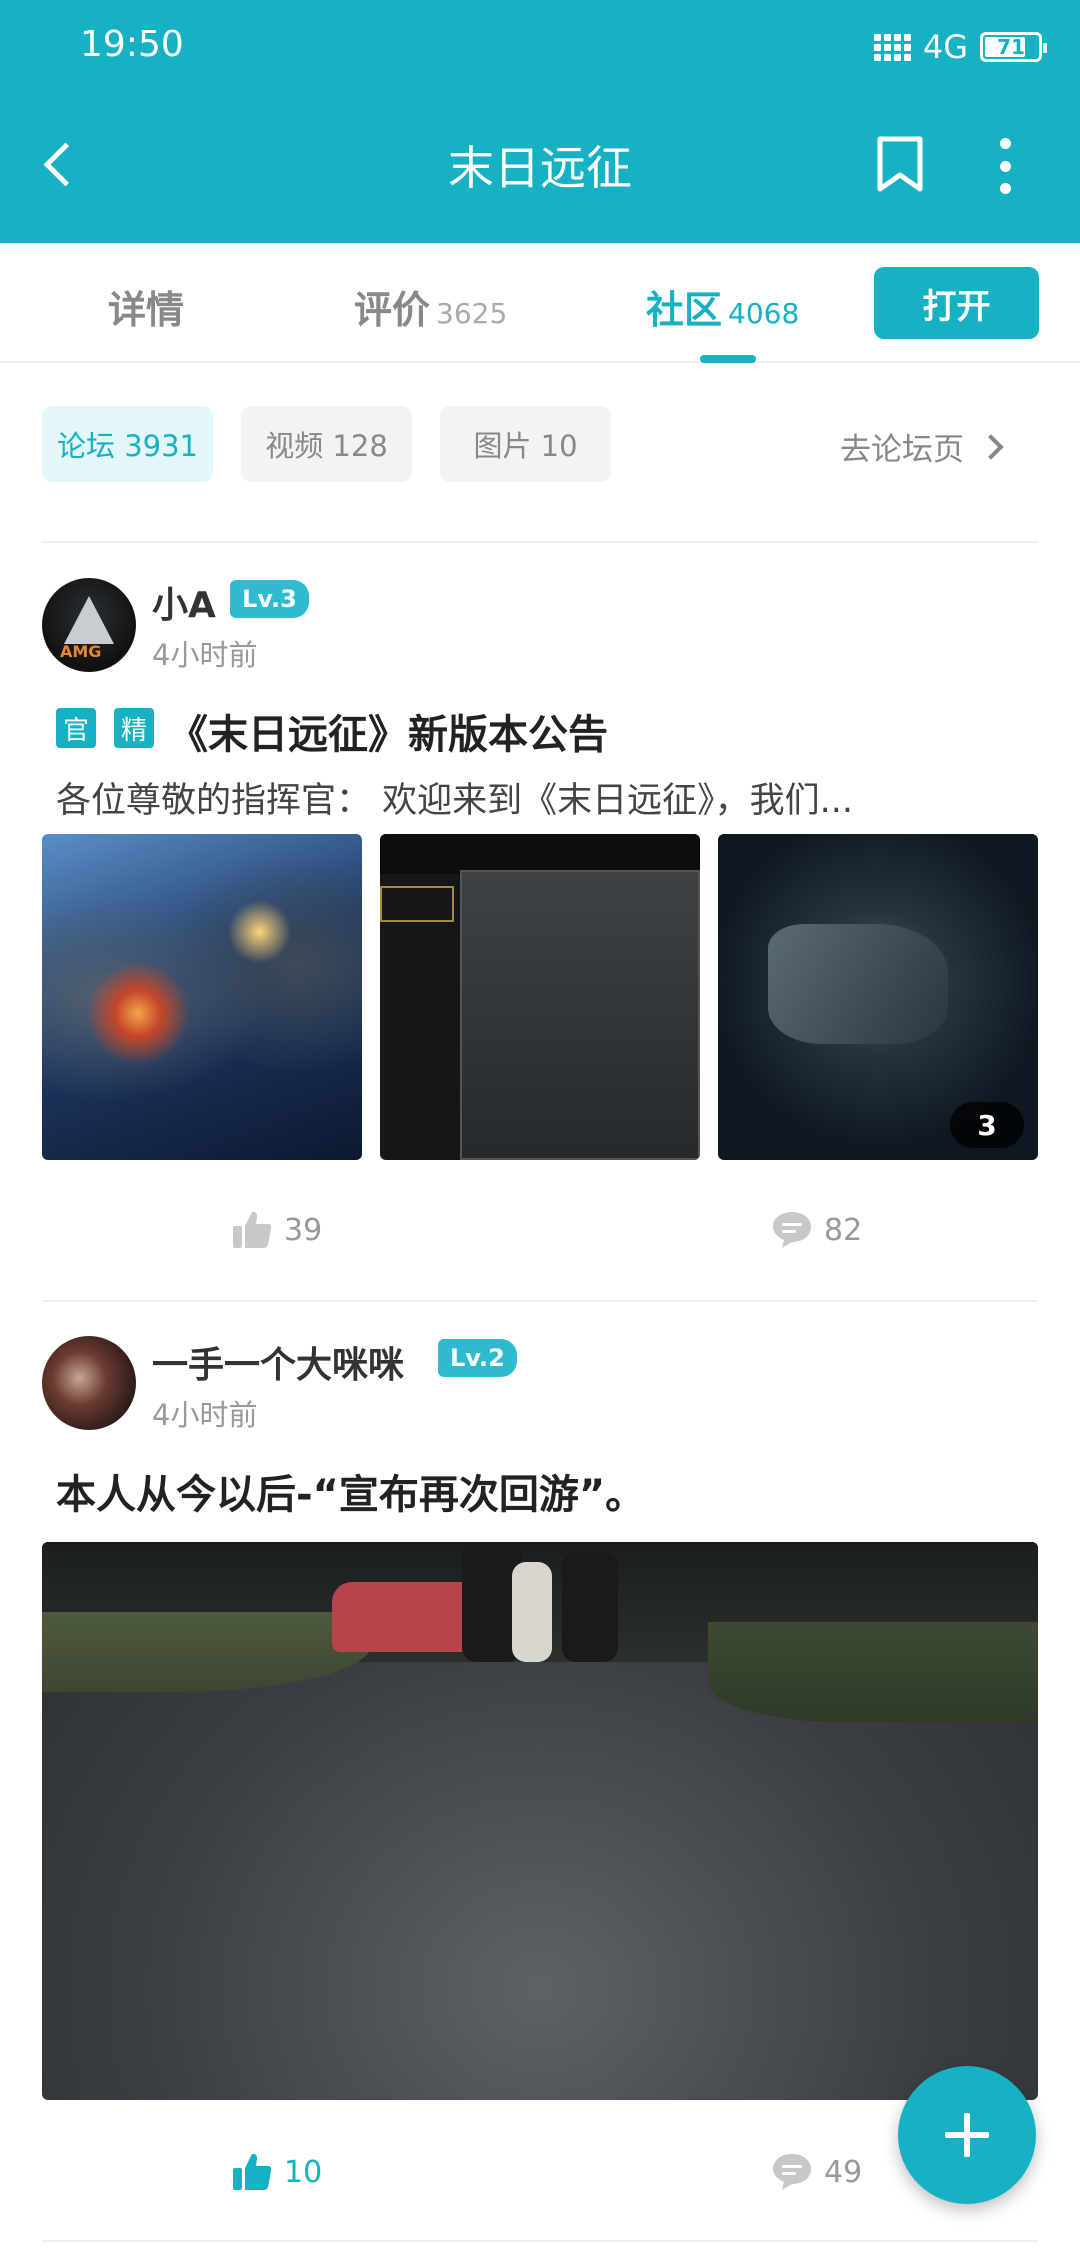 This screenshot has height=2248, width=1080. What do you see at coordinates (303, 2172) in the screenshot?
I see `like-count: 10` at bounding box center [303, 2172].